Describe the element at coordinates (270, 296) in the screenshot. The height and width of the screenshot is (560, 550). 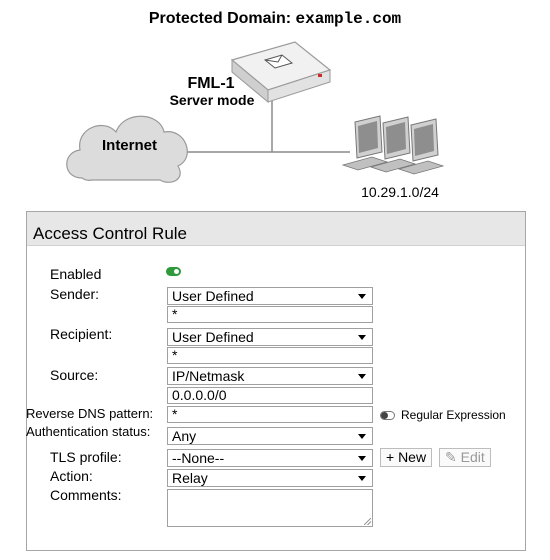
I see `sender-type-select: User Defined` at that location.